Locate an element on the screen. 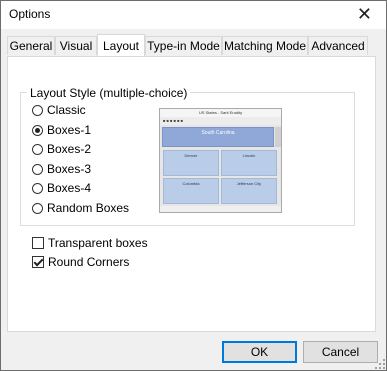 The height and width of the screenshot is (371, 387). checkbox-round-corners: Round Corners is located at coordinates (80, 262).